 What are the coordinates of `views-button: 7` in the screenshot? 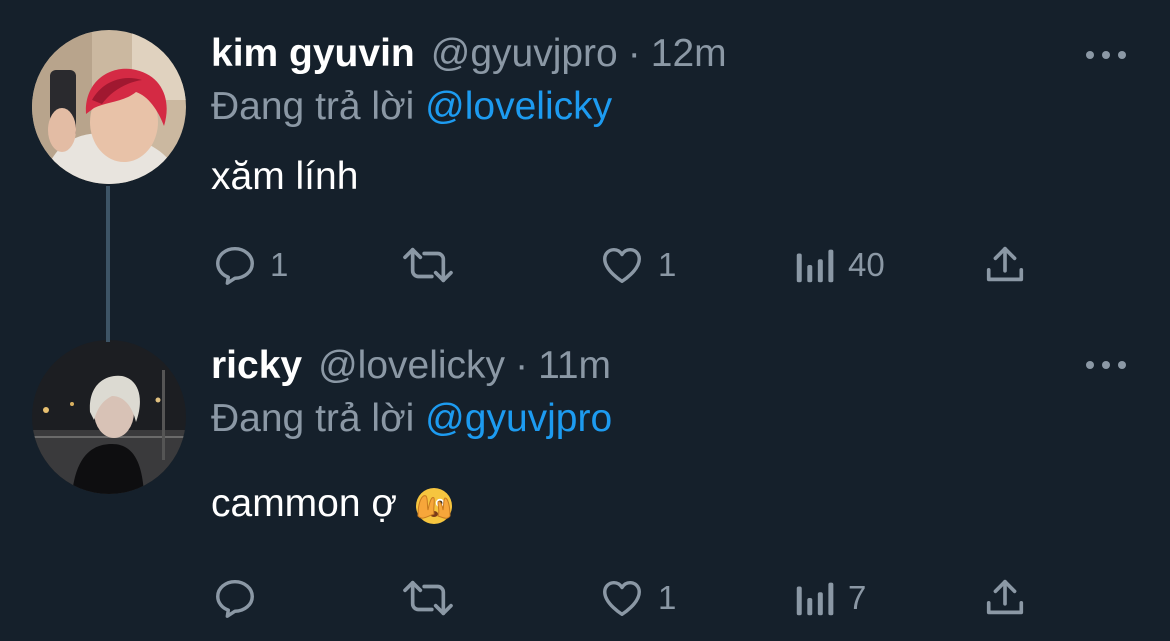 It's located at (829, 598).